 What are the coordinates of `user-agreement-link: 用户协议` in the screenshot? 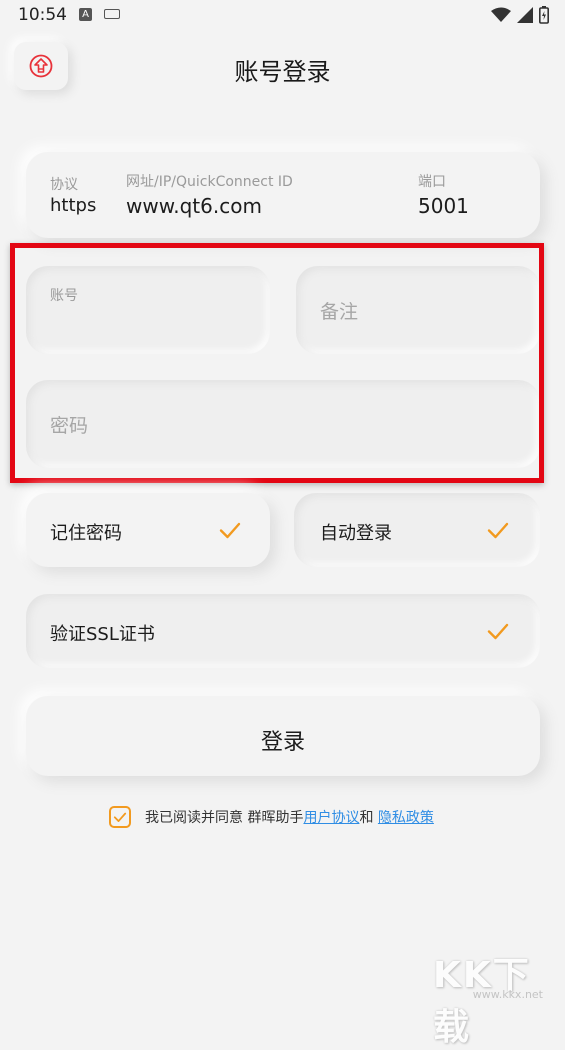 It's located at (331, 817).